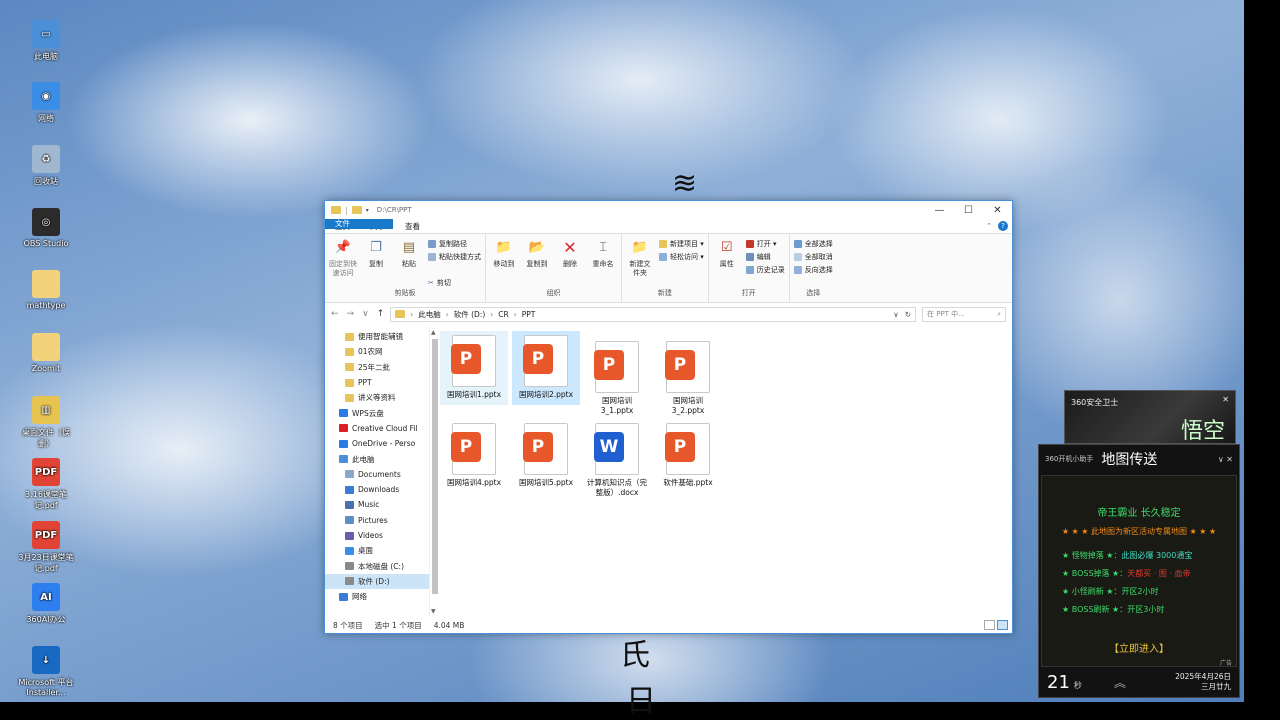 This screenshot has height=720, width=1280. What do you see at coordinates (688, 377) in the screenshot?
I see `file-item: P 国网培训3_2.pptx` at bounding box center [688, 377].